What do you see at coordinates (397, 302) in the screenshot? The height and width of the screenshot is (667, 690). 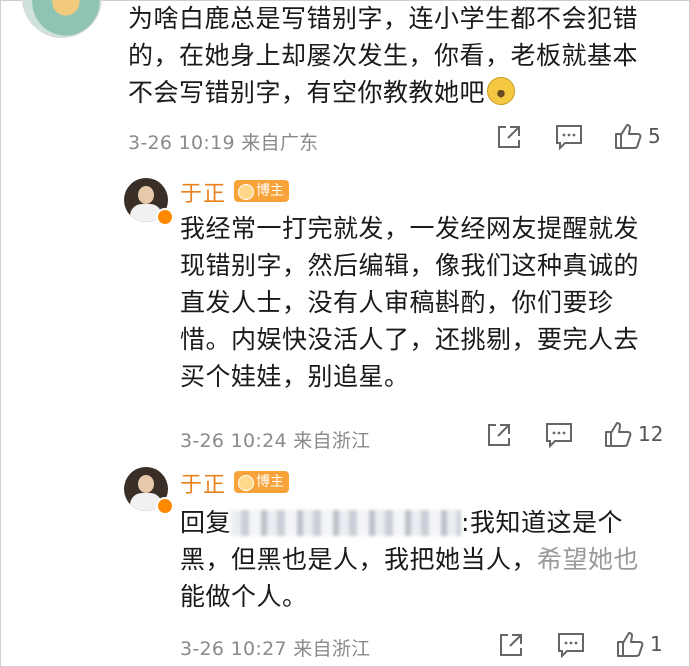 I see `reply-line: 直发人士，没有人审稿斟酌，你们要珍` at bounding box center [397, 302].